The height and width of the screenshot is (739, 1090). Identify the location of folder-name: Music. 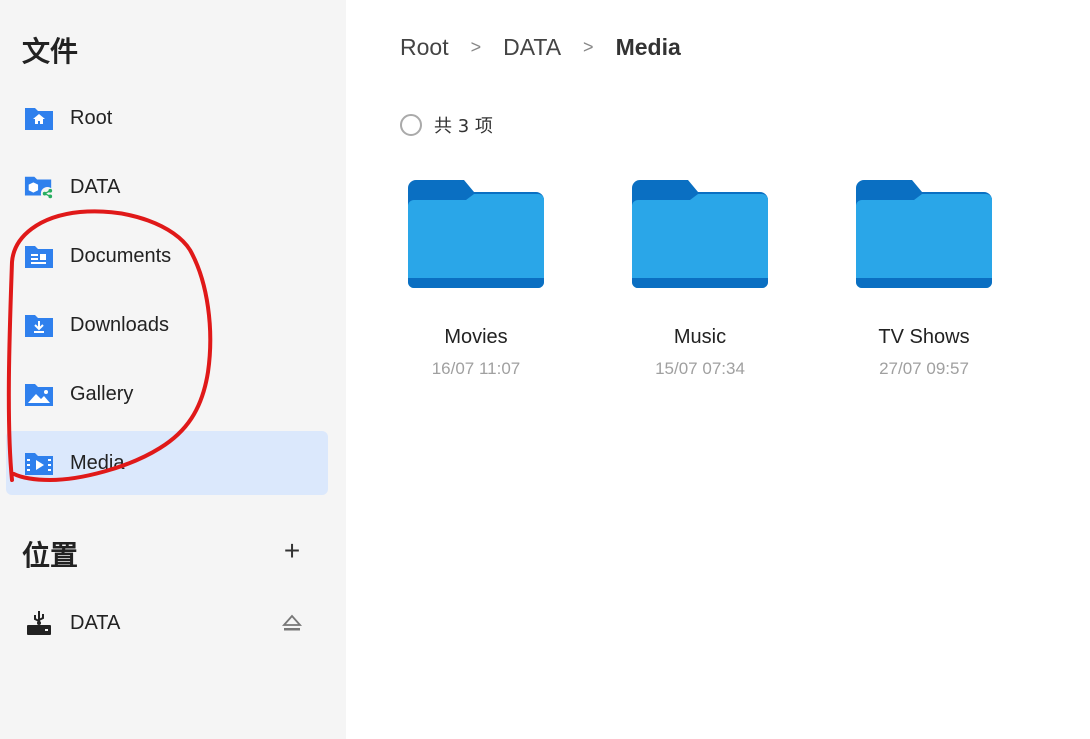
(700, 337).